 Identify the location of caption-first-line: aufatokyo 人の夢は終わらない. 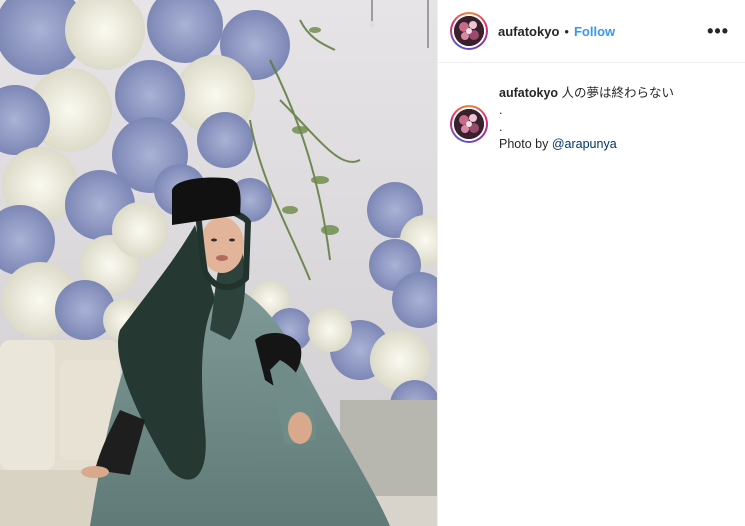
(586, 93).